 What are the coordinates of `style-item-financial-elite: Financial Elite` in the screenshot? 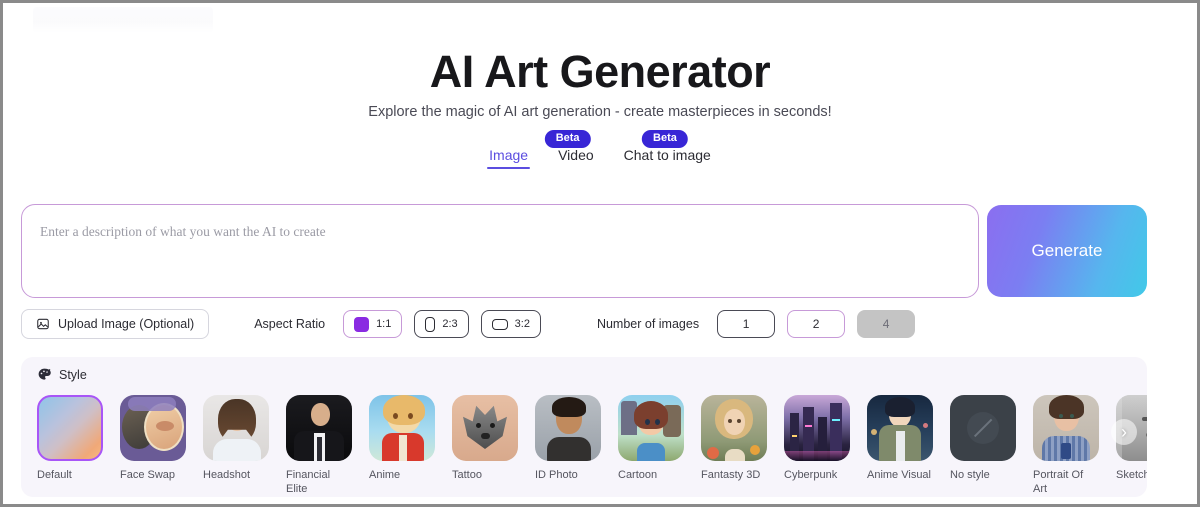 It's located at (319, 445).